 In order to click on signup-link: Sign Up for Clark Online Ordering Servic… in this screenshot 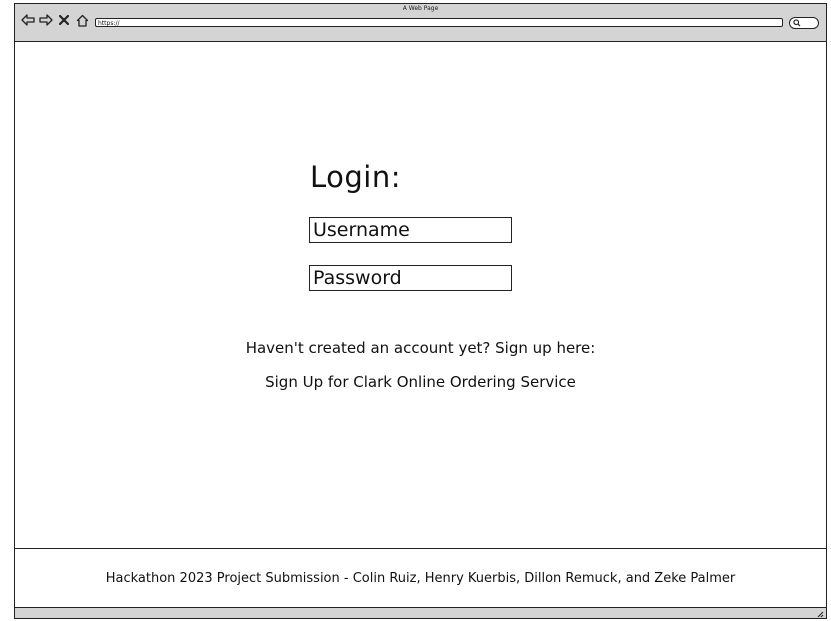, I will do `click(420, 382)`.